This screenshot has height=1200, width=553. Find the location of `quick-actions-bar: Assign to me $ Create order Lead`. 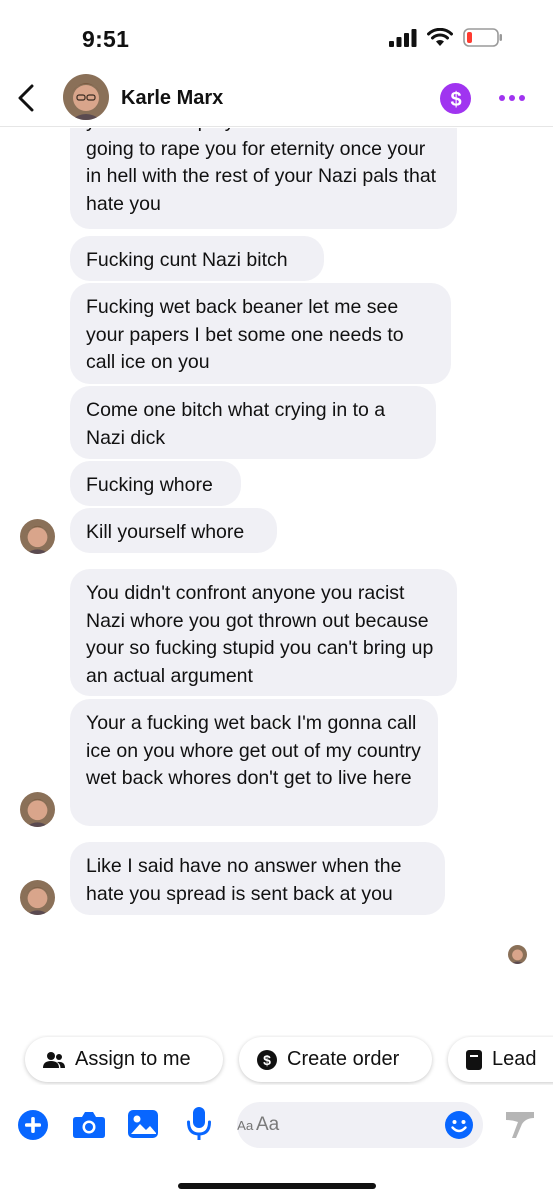

quick-actions-bar: Assign to me $ Create order Lead is located at coordinates (276, 1060).